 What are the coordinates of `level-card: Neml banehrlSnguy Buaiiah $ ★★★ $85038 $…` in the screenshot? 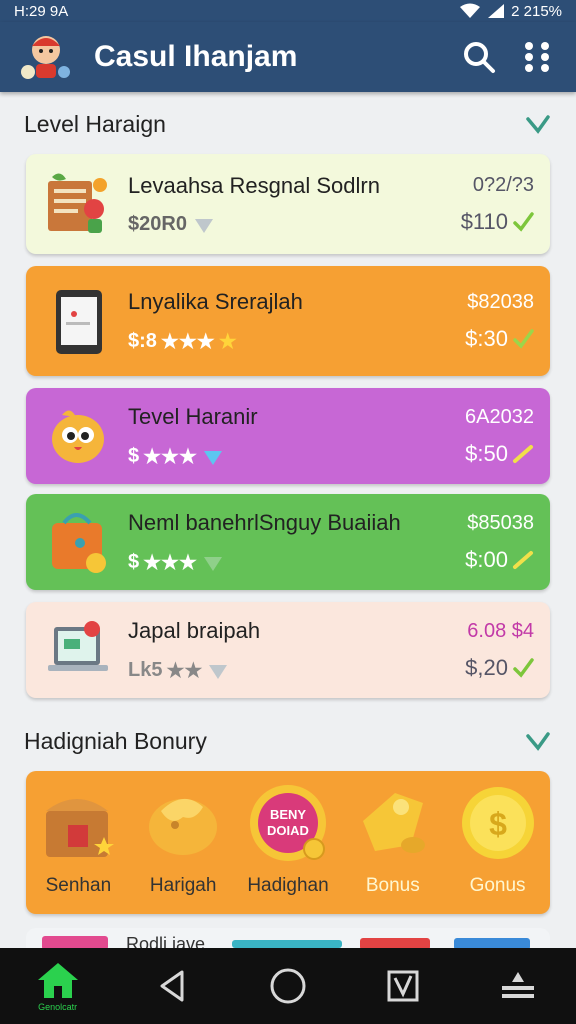 It's located at (288, 542).